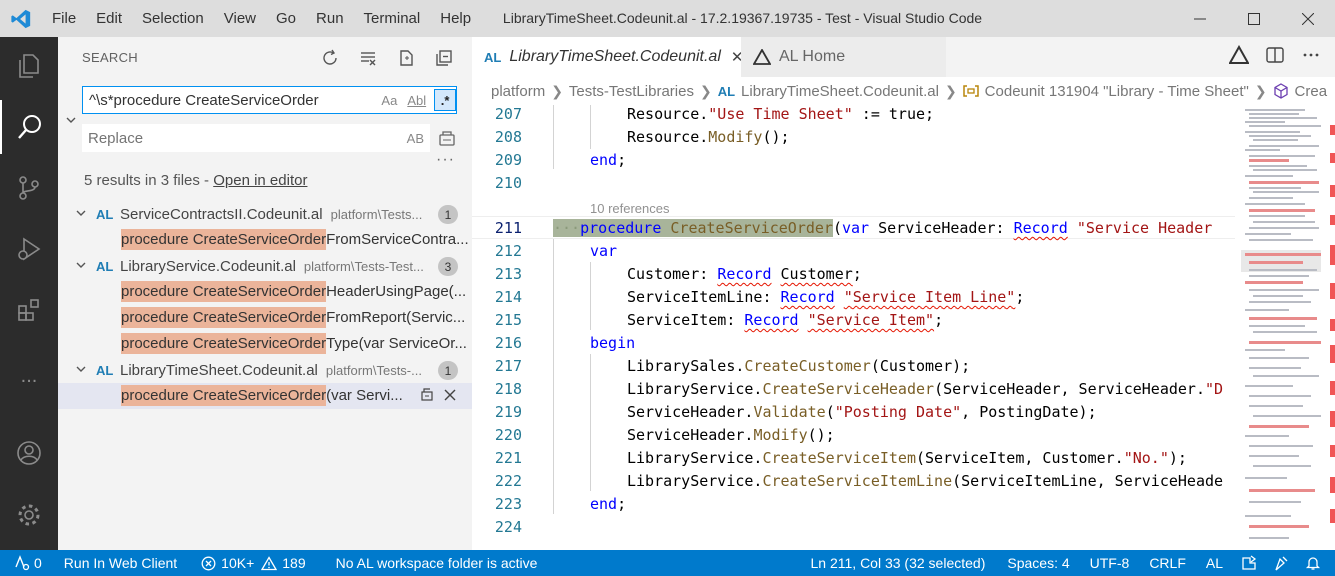 The image size is (1335, 576). Describe the element at coordinates (228, 138) in the screenshot. I see `replace-input` at that location.